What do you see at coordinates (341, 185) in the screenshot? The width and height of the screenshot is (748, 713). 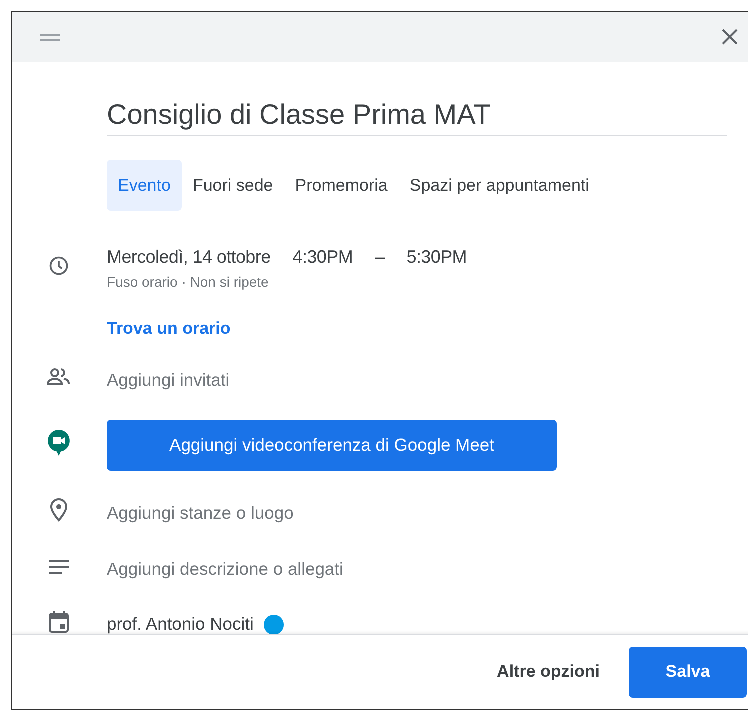 I see `tab: Promemoria` at bounding box center [341, 185].